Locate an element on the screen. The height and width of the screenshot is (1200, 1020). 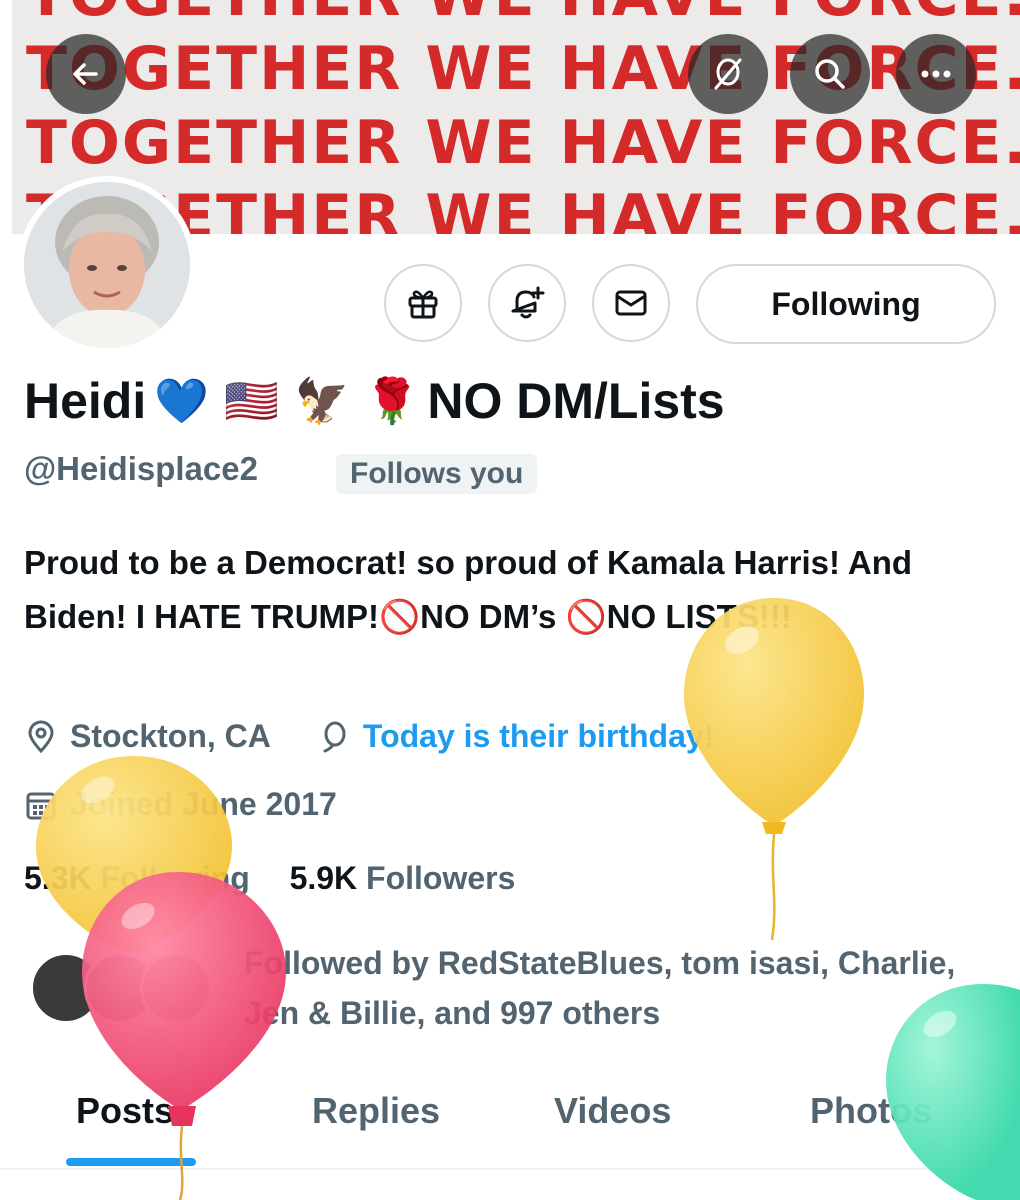
bell-plus-icon is located at coordinates (528, 302).